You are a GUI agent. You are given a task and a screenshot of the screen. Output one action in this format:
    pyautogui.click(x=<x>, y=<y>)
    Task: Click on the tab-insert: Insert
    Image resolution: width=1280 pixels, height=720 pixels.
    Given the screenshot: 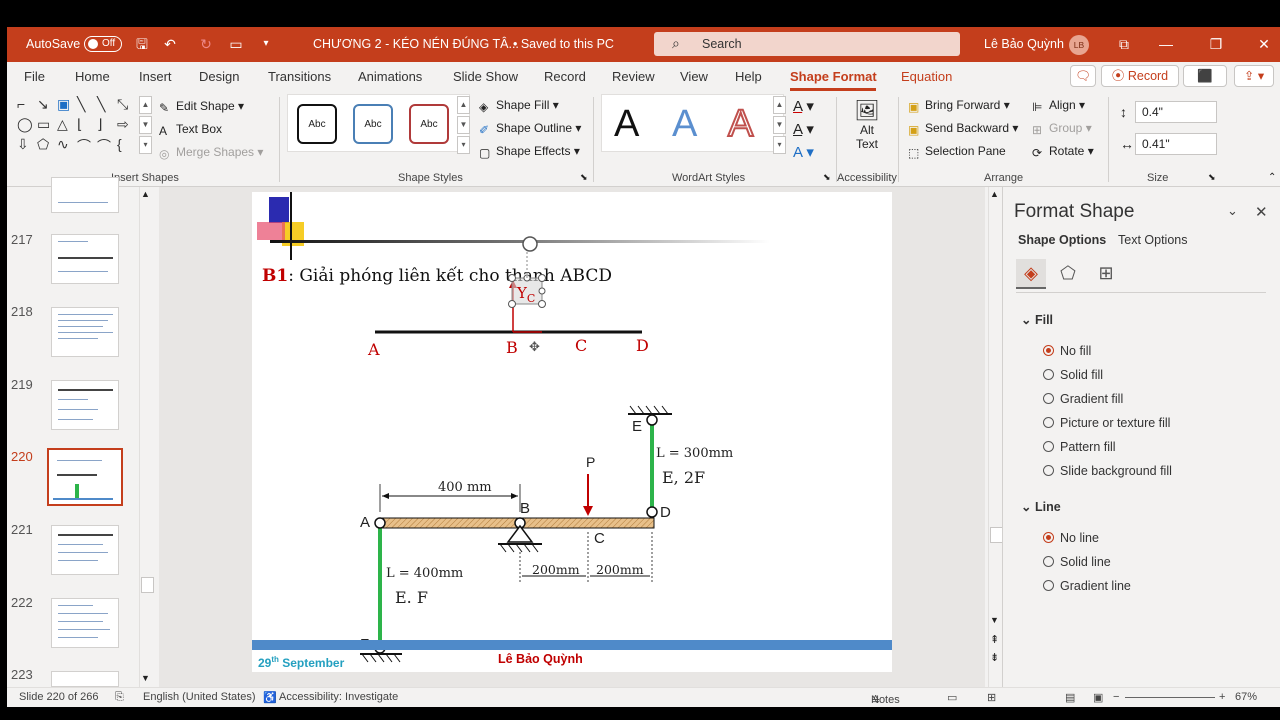 What is the action you would take?
    pyautogui.click(x=155, y=76)
    